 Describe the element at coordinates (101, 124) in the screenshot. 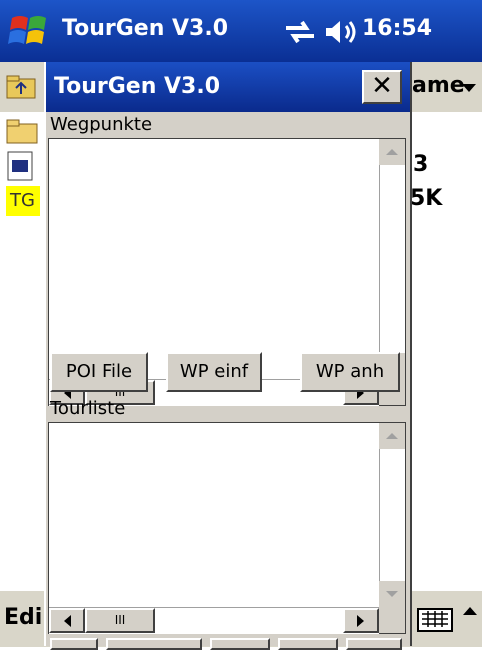

I see `waypoints-label: Wegpunkte` at that location.